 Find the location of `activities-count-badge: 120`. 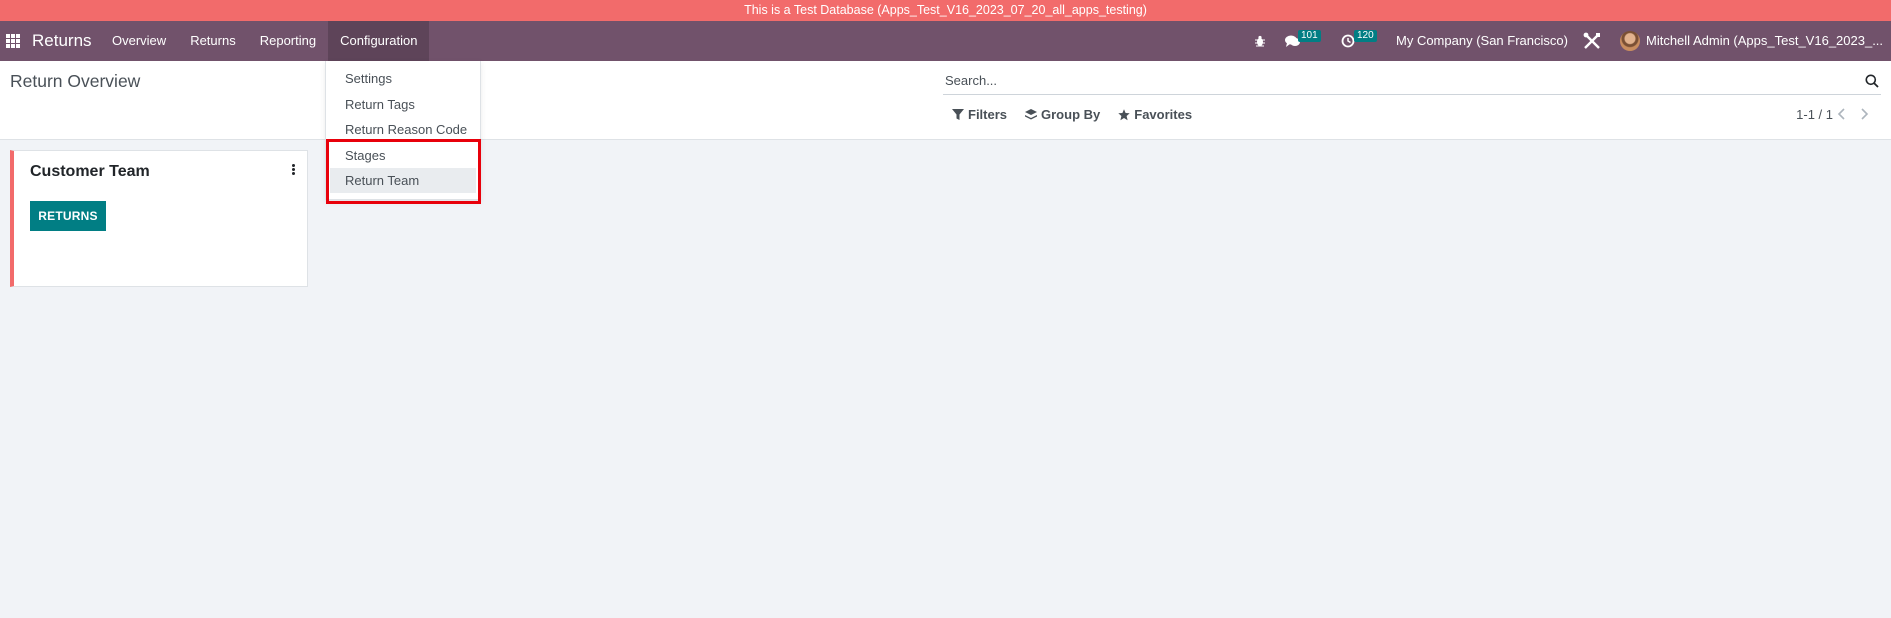

activities-count-badge: 120 is located at coordinates (1365, 36).